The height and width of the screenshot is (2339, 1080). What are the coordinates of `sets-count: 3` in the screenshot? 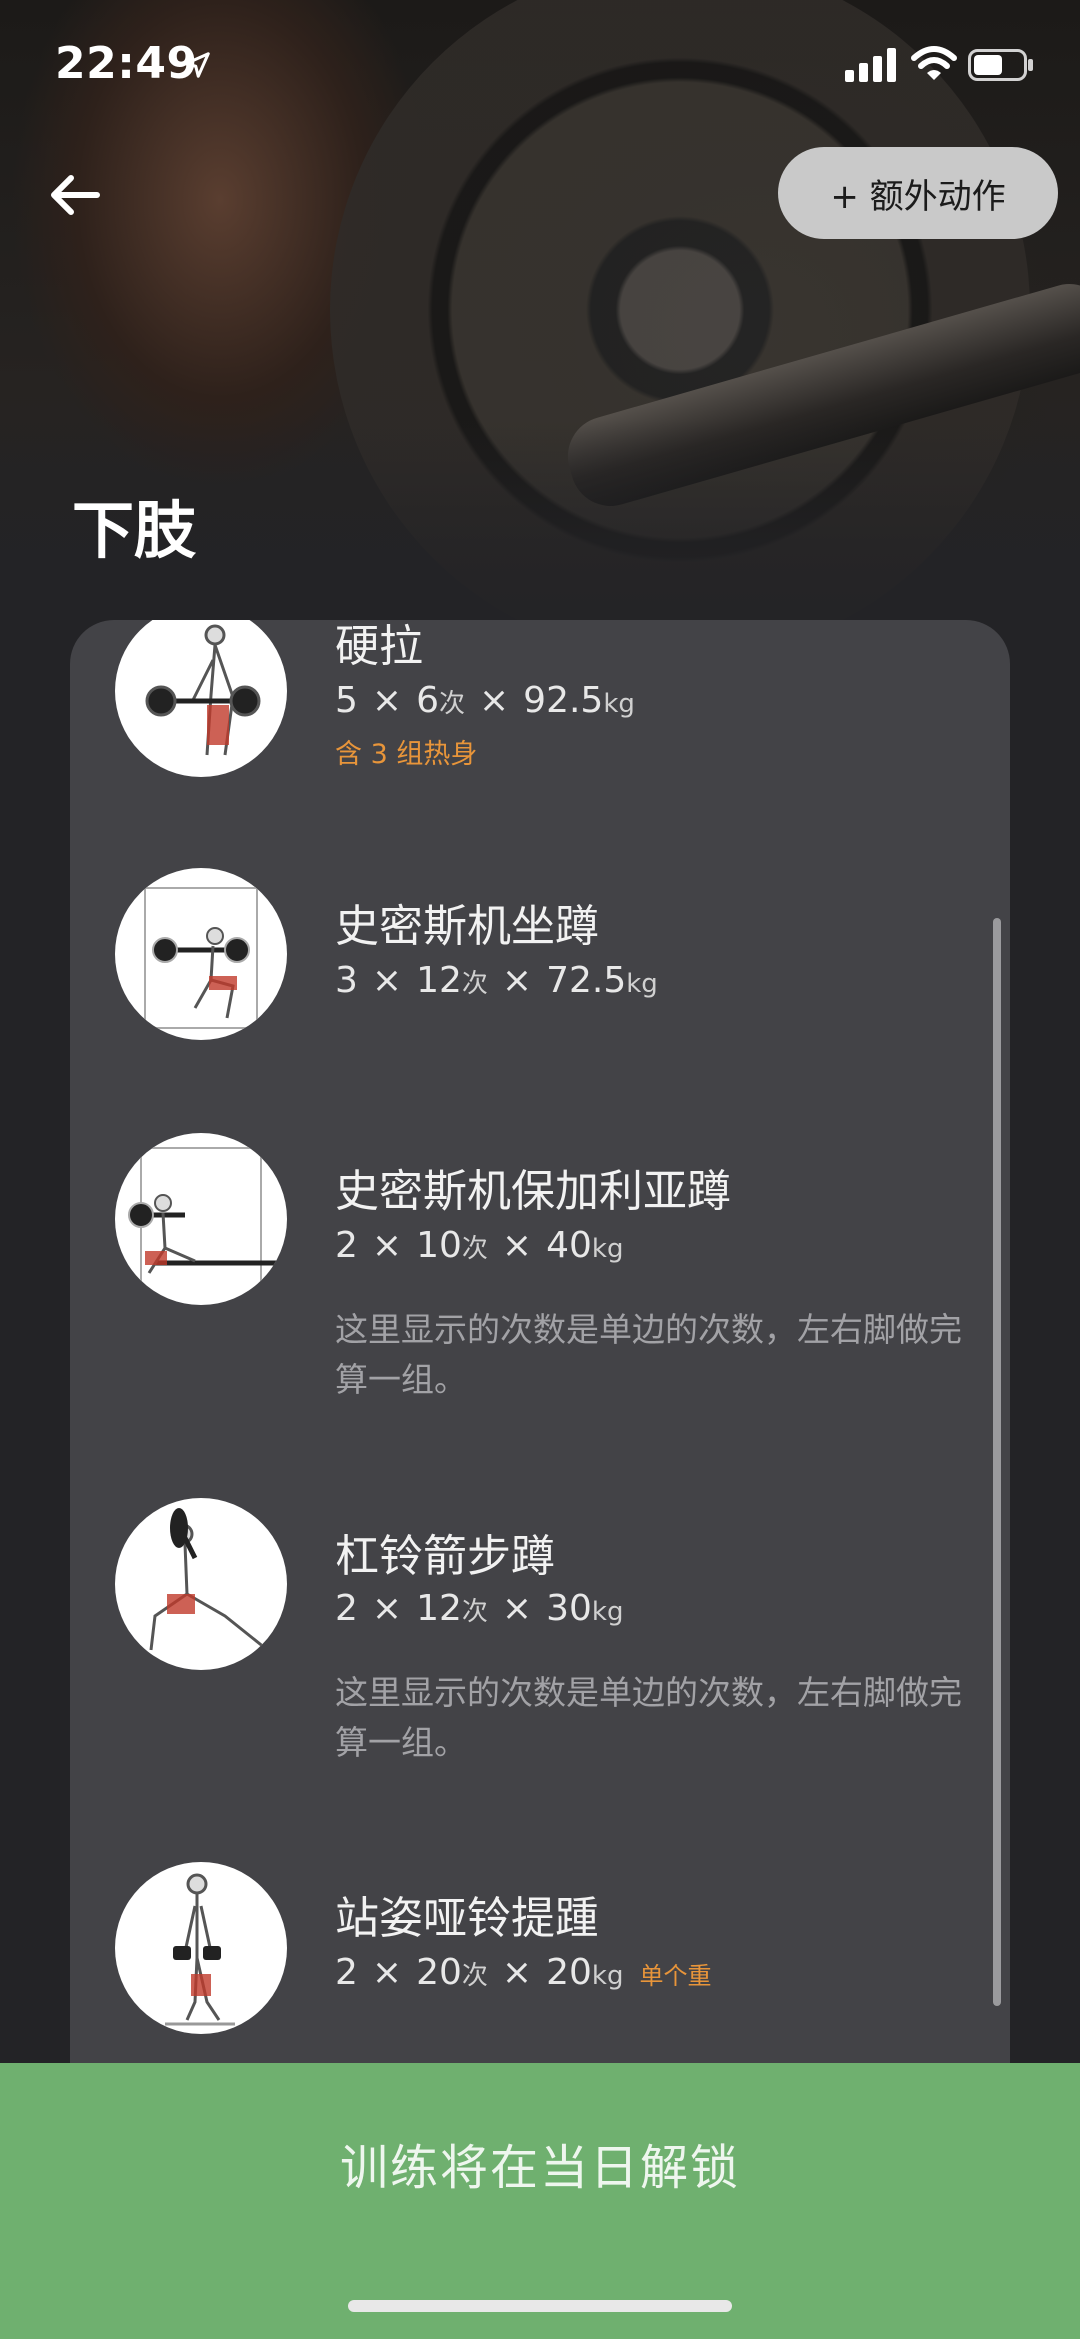 It's located at (346, 980).